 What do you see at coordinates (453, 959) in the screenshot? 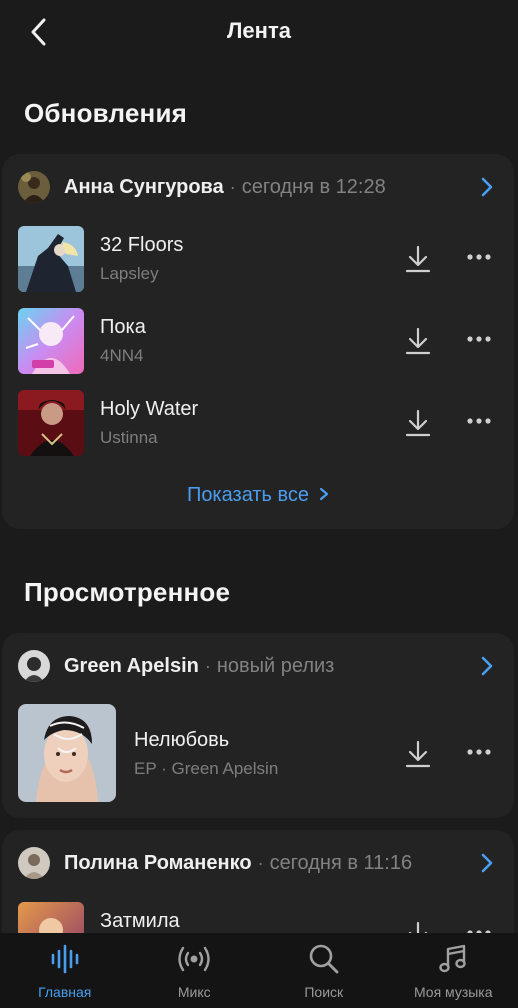
I see `music-note-icon` at bounding box center [453, 959].